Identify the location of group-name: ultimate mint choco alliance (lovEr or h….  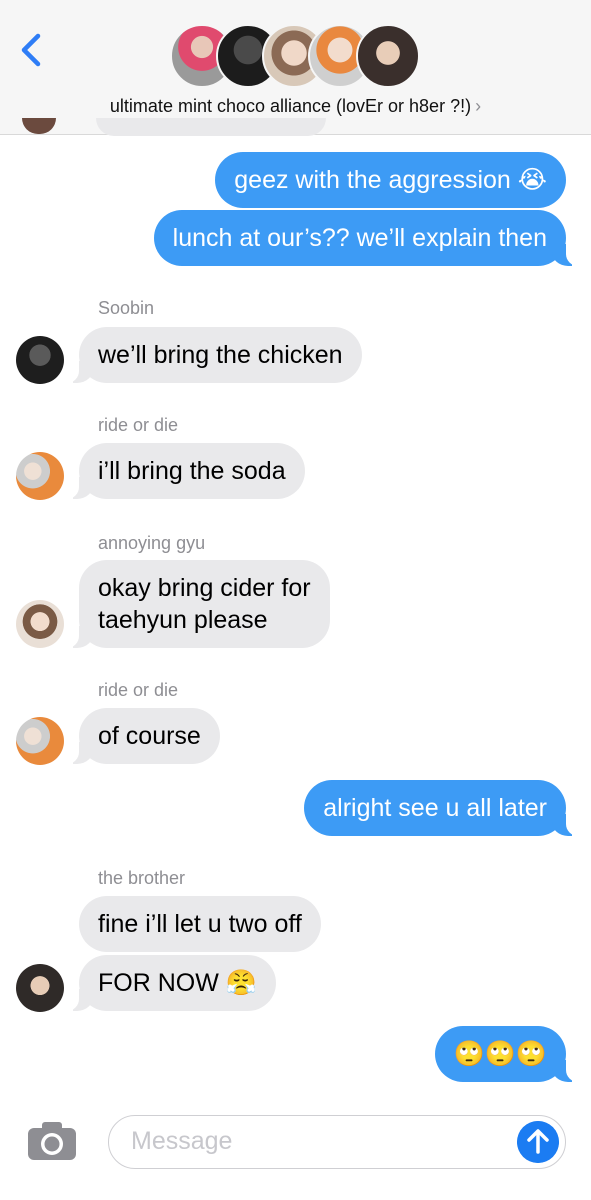
(290, 106).